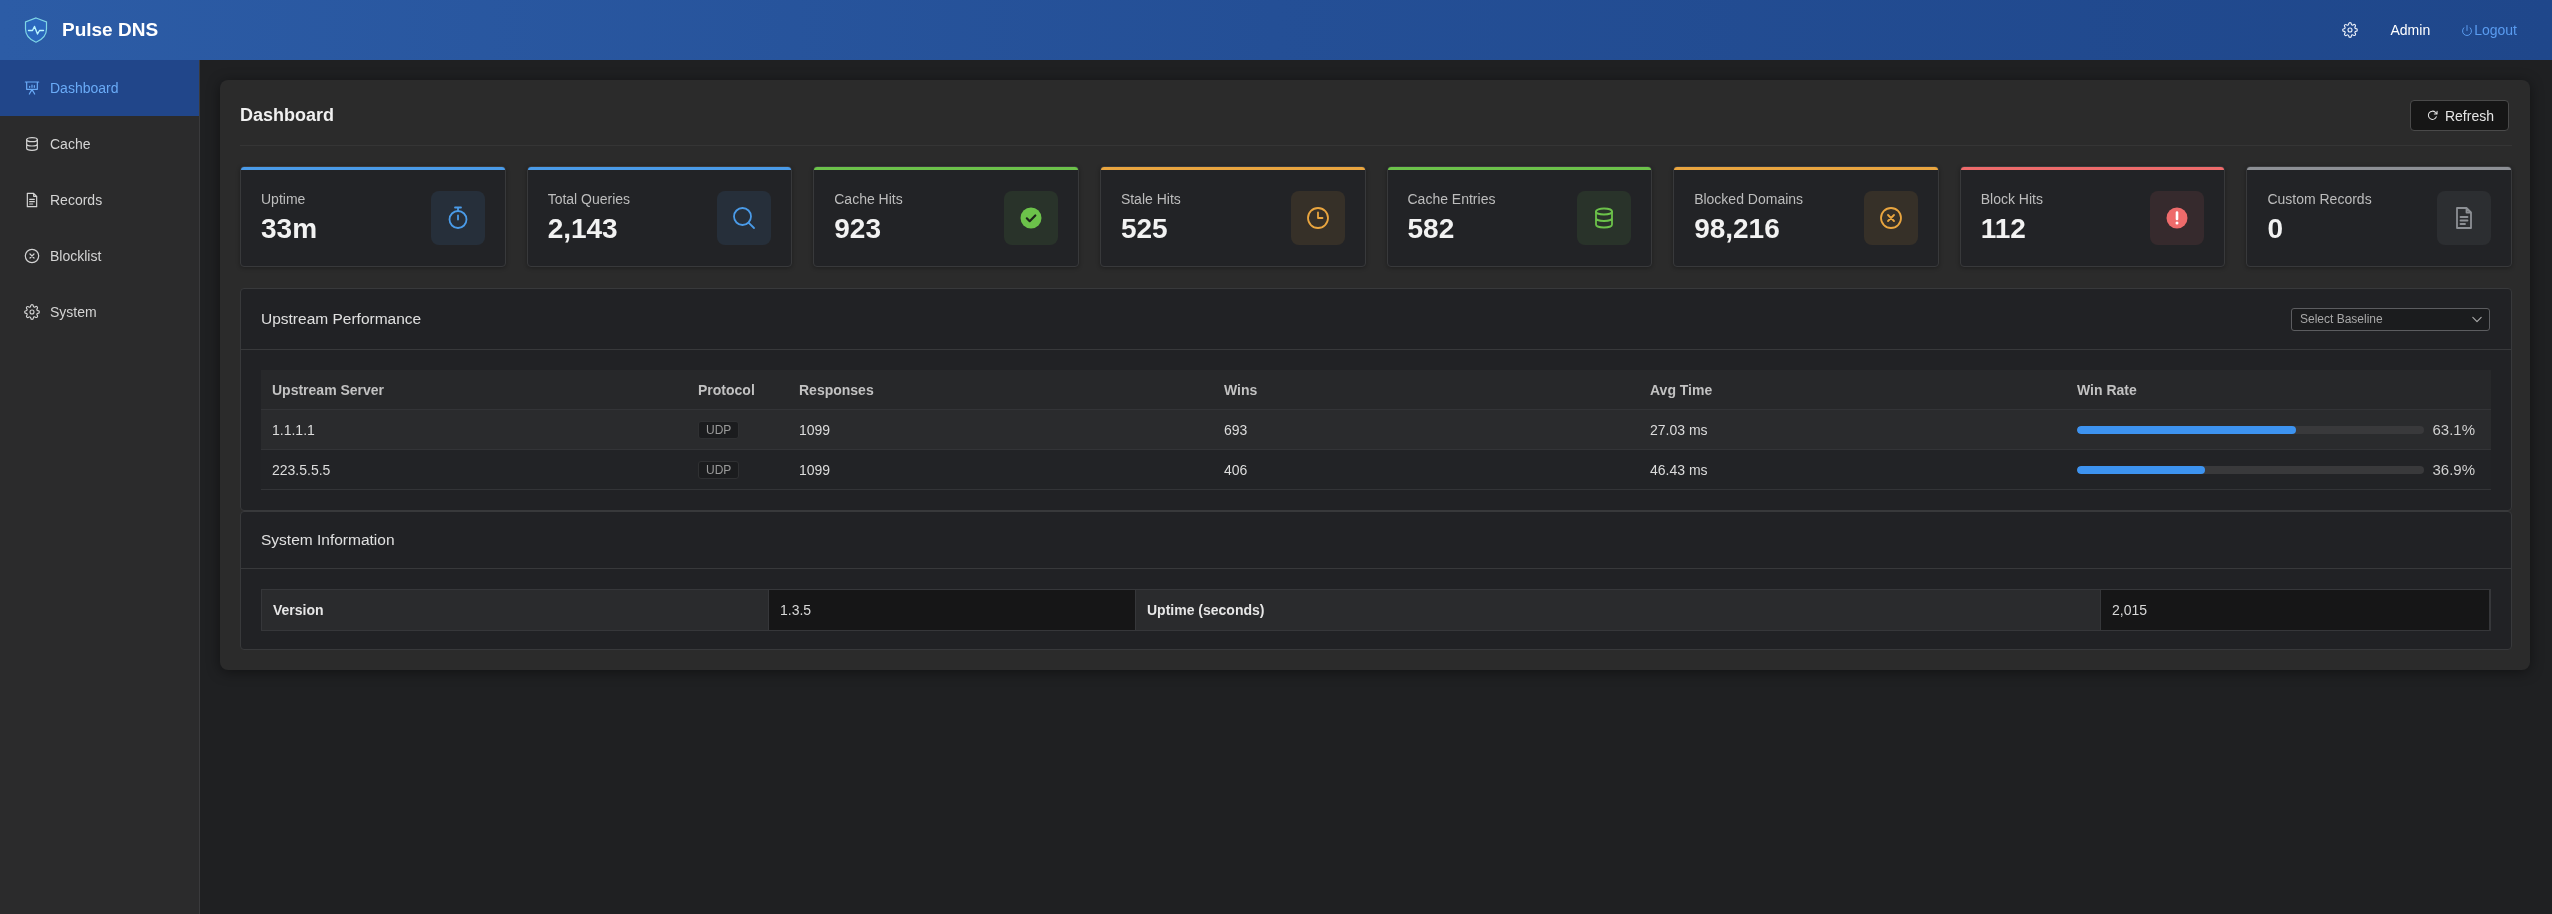 This screenshot has width=2552, height=914. I want to click on stat-label: Block Hits, so click(2011, 199).